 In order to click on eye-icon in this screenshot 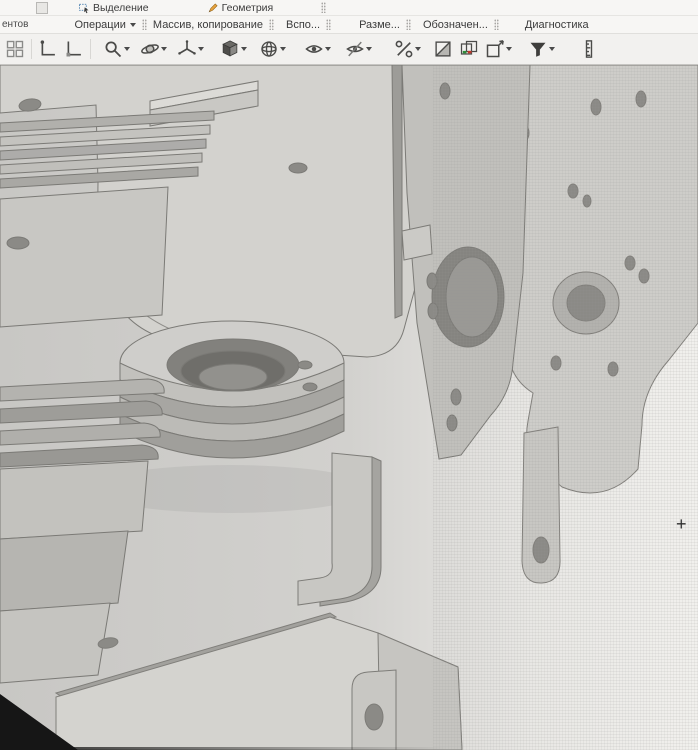, I will do `click(314, 49)`.